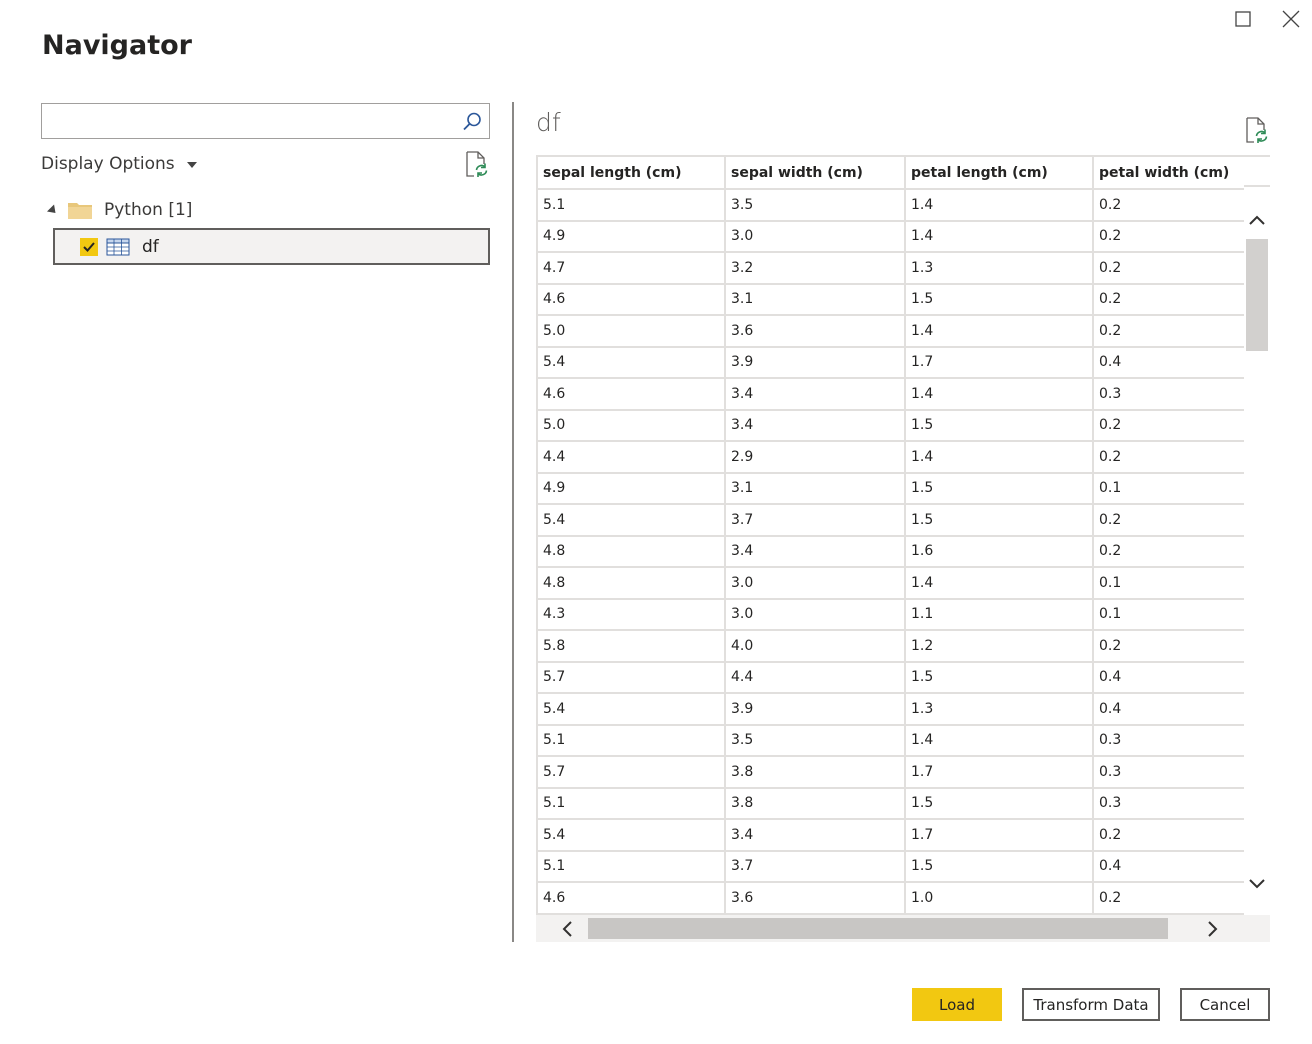  I want to click on panel-divider, so click(513, 522).